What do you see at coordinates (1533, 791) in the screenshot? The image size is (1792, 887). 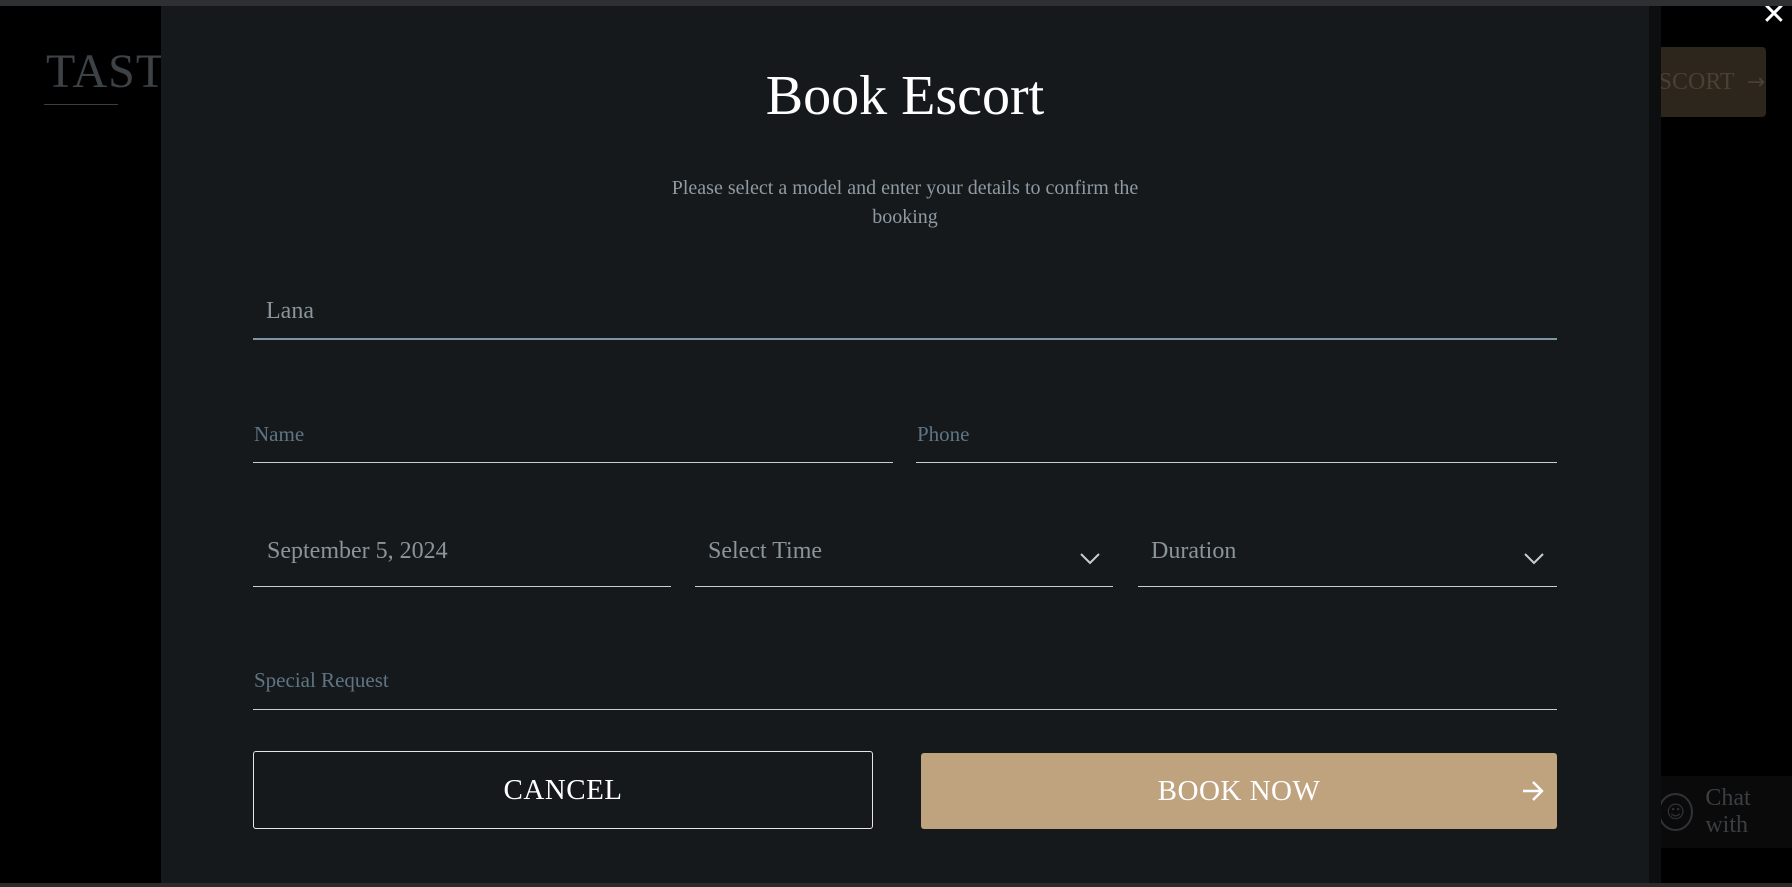 I see `arrow-right-icon` at bounding box center [1533, 791].